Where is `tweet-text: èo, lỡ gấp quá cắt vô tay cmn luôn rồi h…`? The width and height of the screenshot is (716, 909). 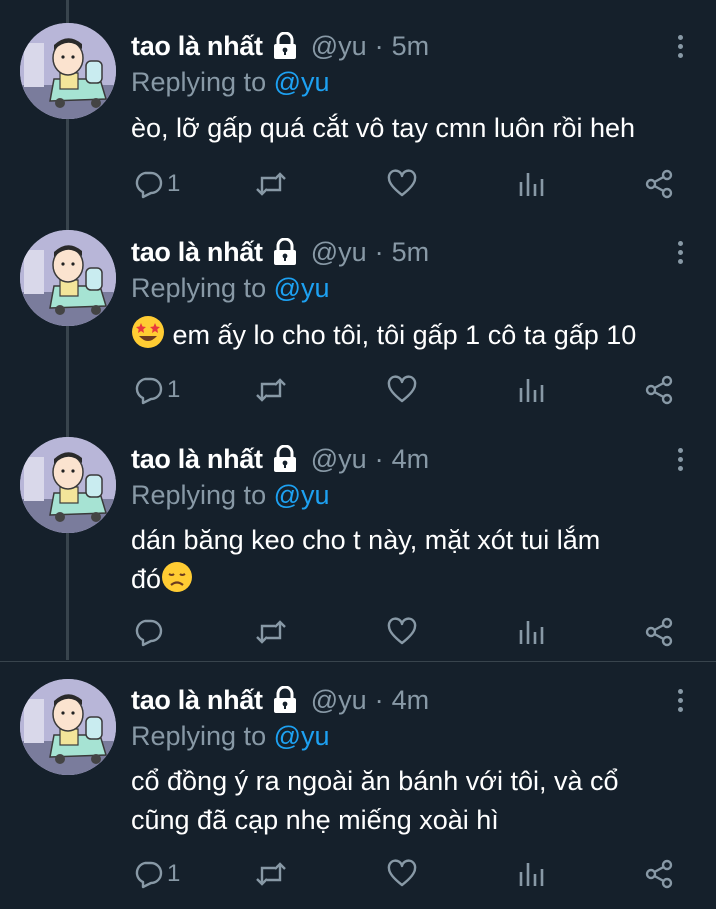 tweet-text: èo, lỡ gấp quá cắt vô tay cmn luôn rồi h… is located at coordinates (416, 128).